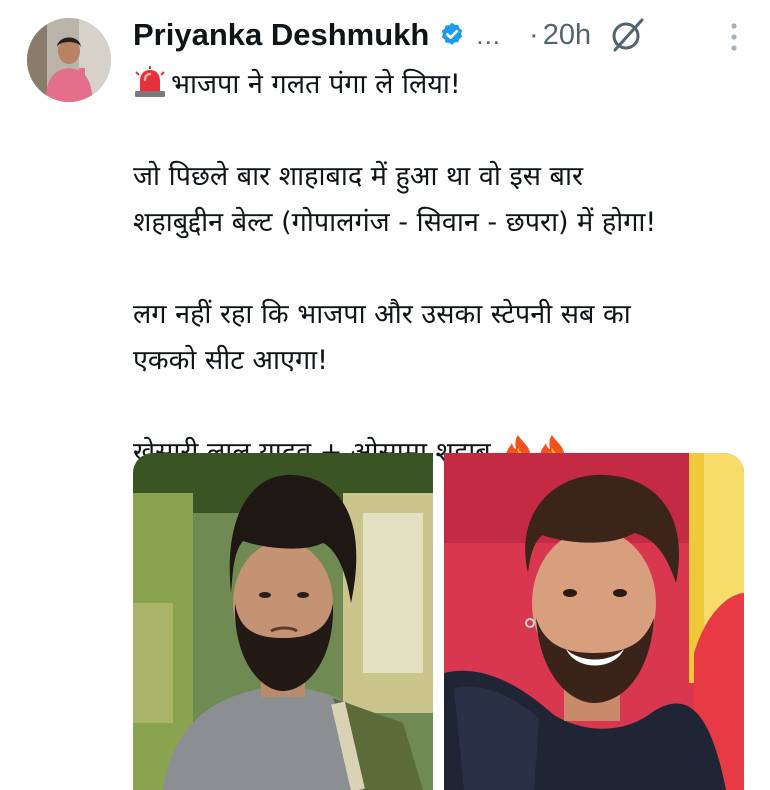  What do you see at coordinates (567, 34) in the screenshot?
I see `time-label: 20h` at bounding box center [567, 34].